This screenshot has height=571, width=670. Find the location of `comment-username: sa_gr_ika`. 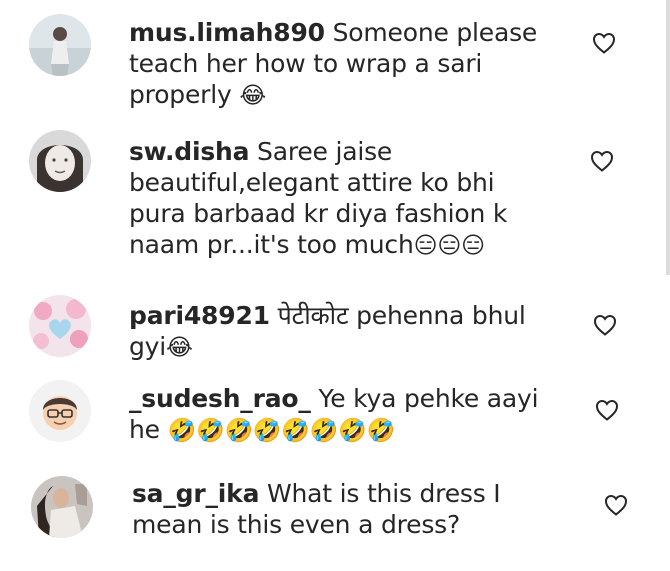

comment-username: sa_gr_ika is located at coordinates (195, 493).